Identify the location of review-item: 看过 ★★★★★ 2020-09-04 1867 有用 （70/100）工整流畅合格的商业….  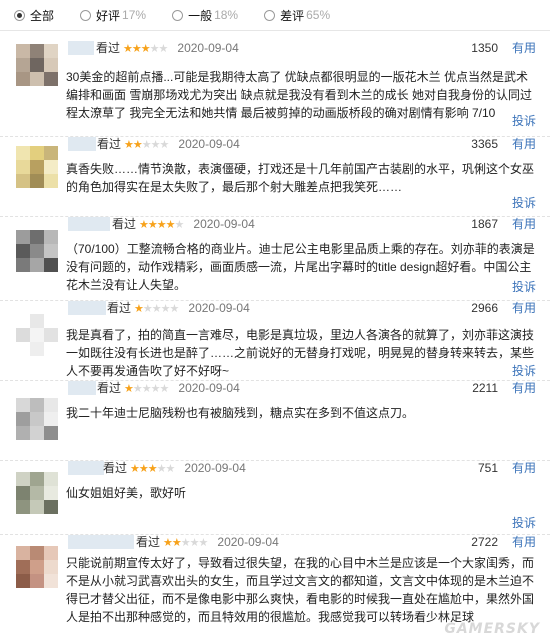
(275, 258).